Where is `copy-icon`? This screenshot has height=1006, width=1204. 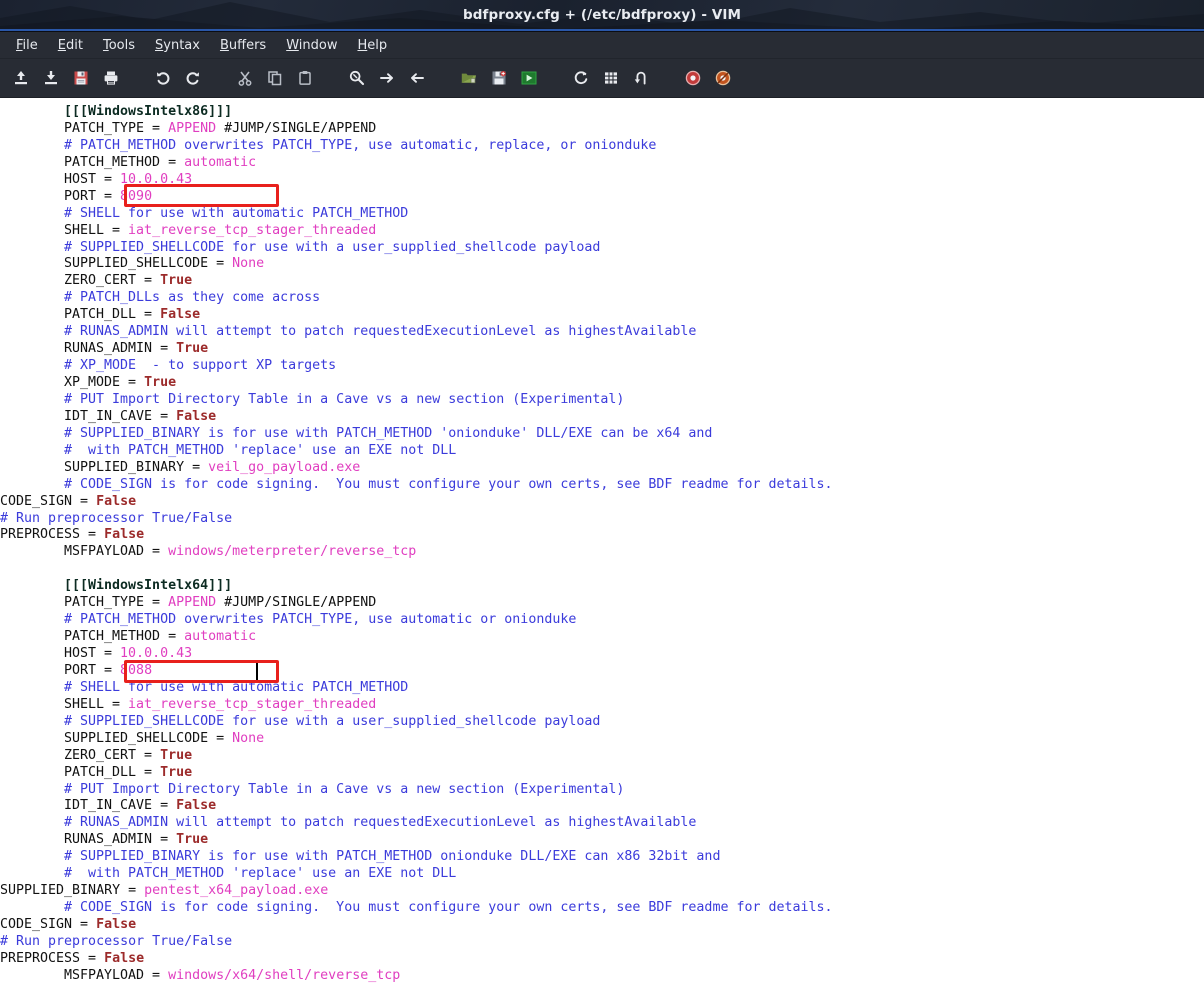
copy-icon is located at coordinates (275, 78).